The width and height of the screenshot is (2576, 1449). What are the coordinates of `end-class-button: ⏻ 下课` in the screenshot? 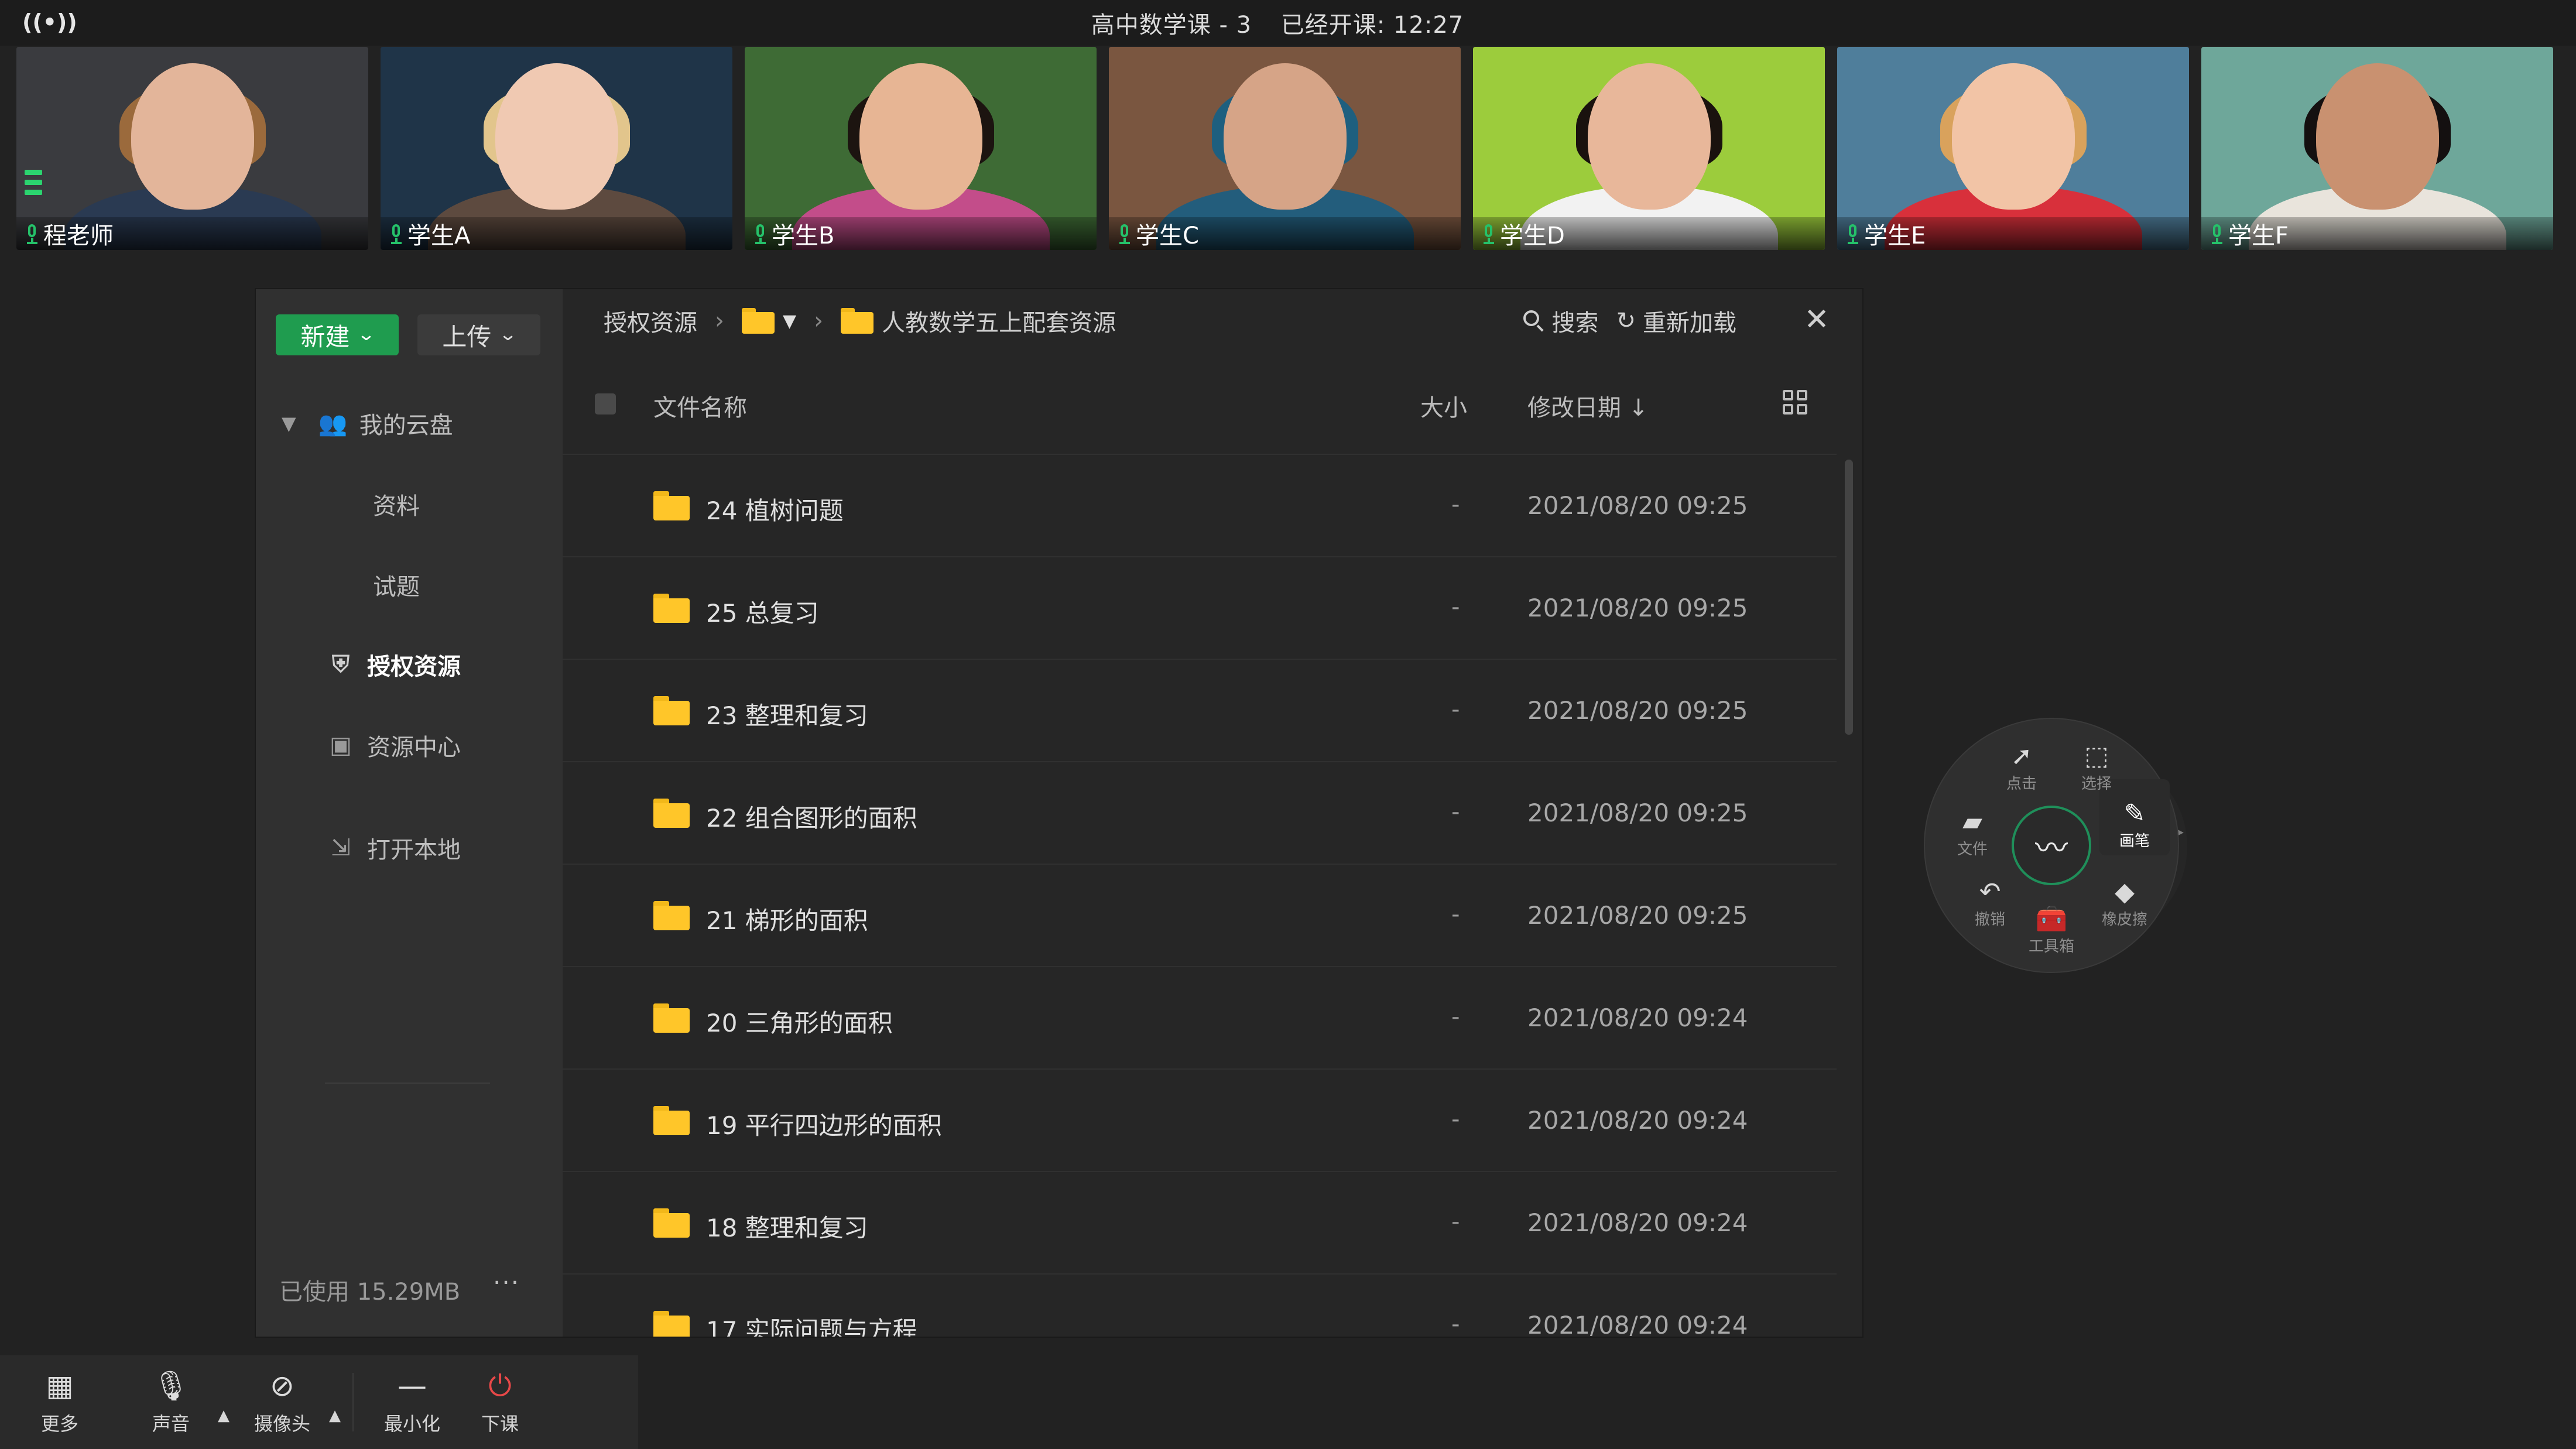 It's located at (500, 1402).